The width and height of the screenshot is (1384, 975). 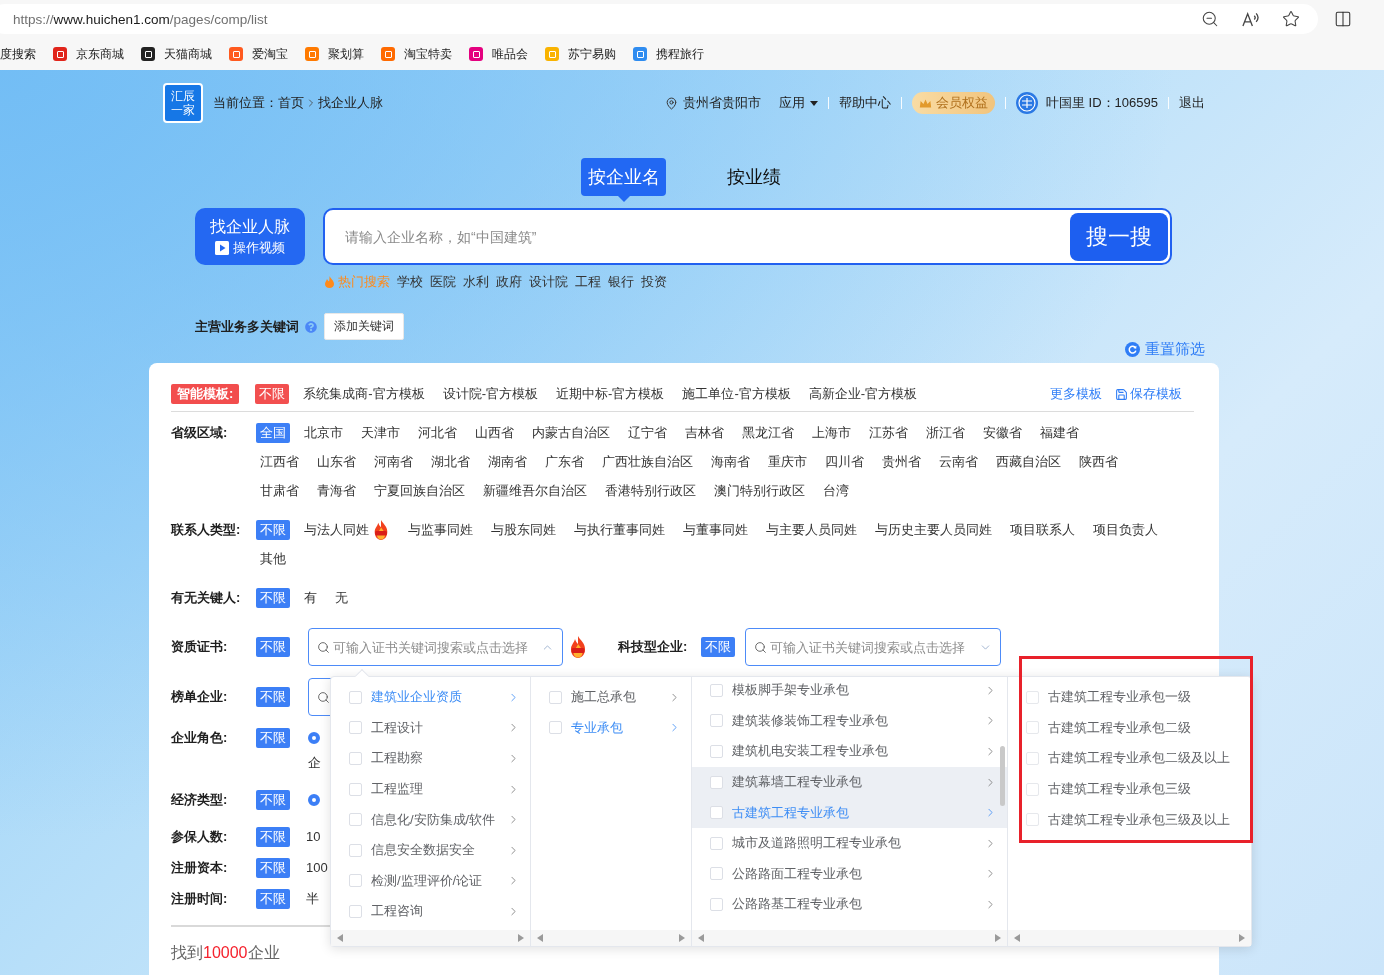 I want to click on hot-search-link: 设计院, so click(x=548, y=282).